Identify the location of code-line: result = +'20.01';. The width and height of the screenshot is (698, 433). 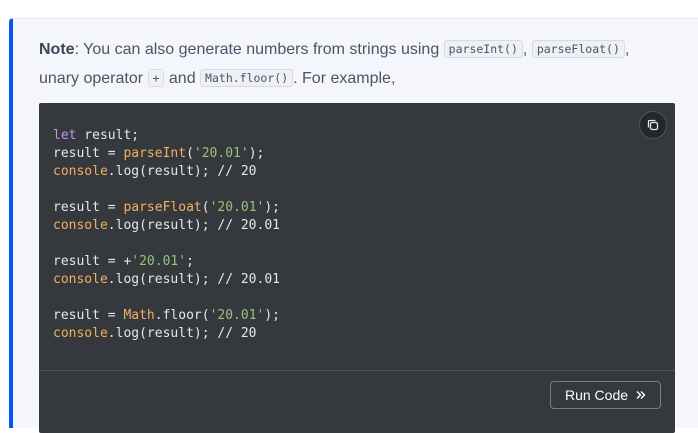
(166, 262).